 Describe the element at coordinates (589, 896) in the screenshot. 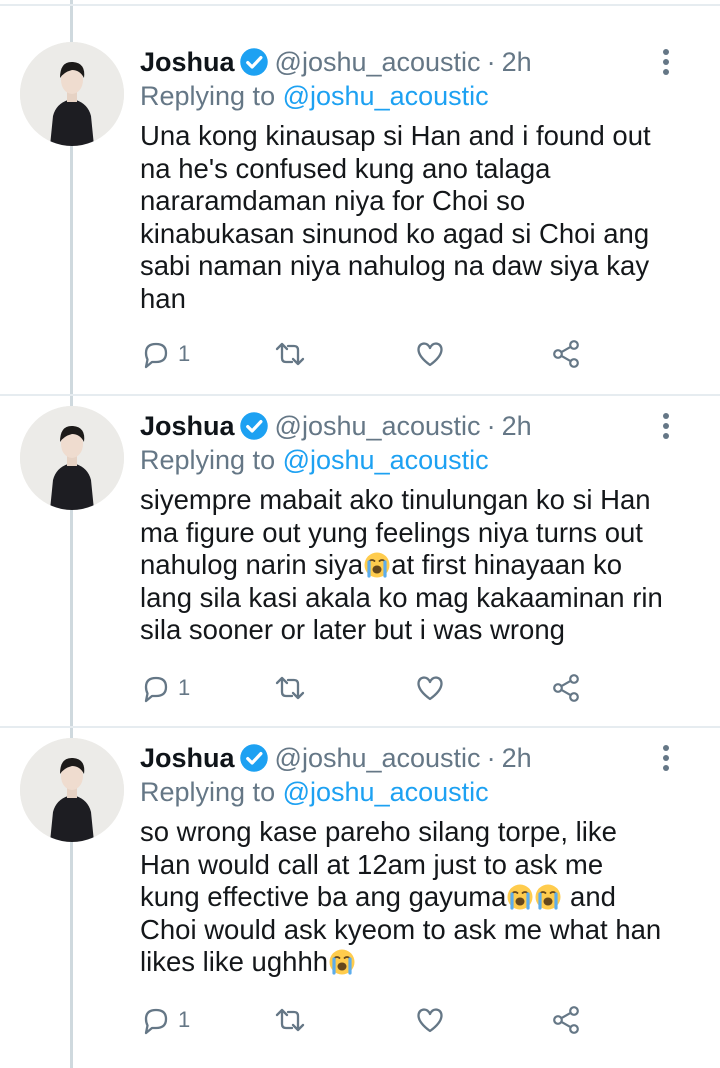

I see `tweet-line-segment: and` at that location.